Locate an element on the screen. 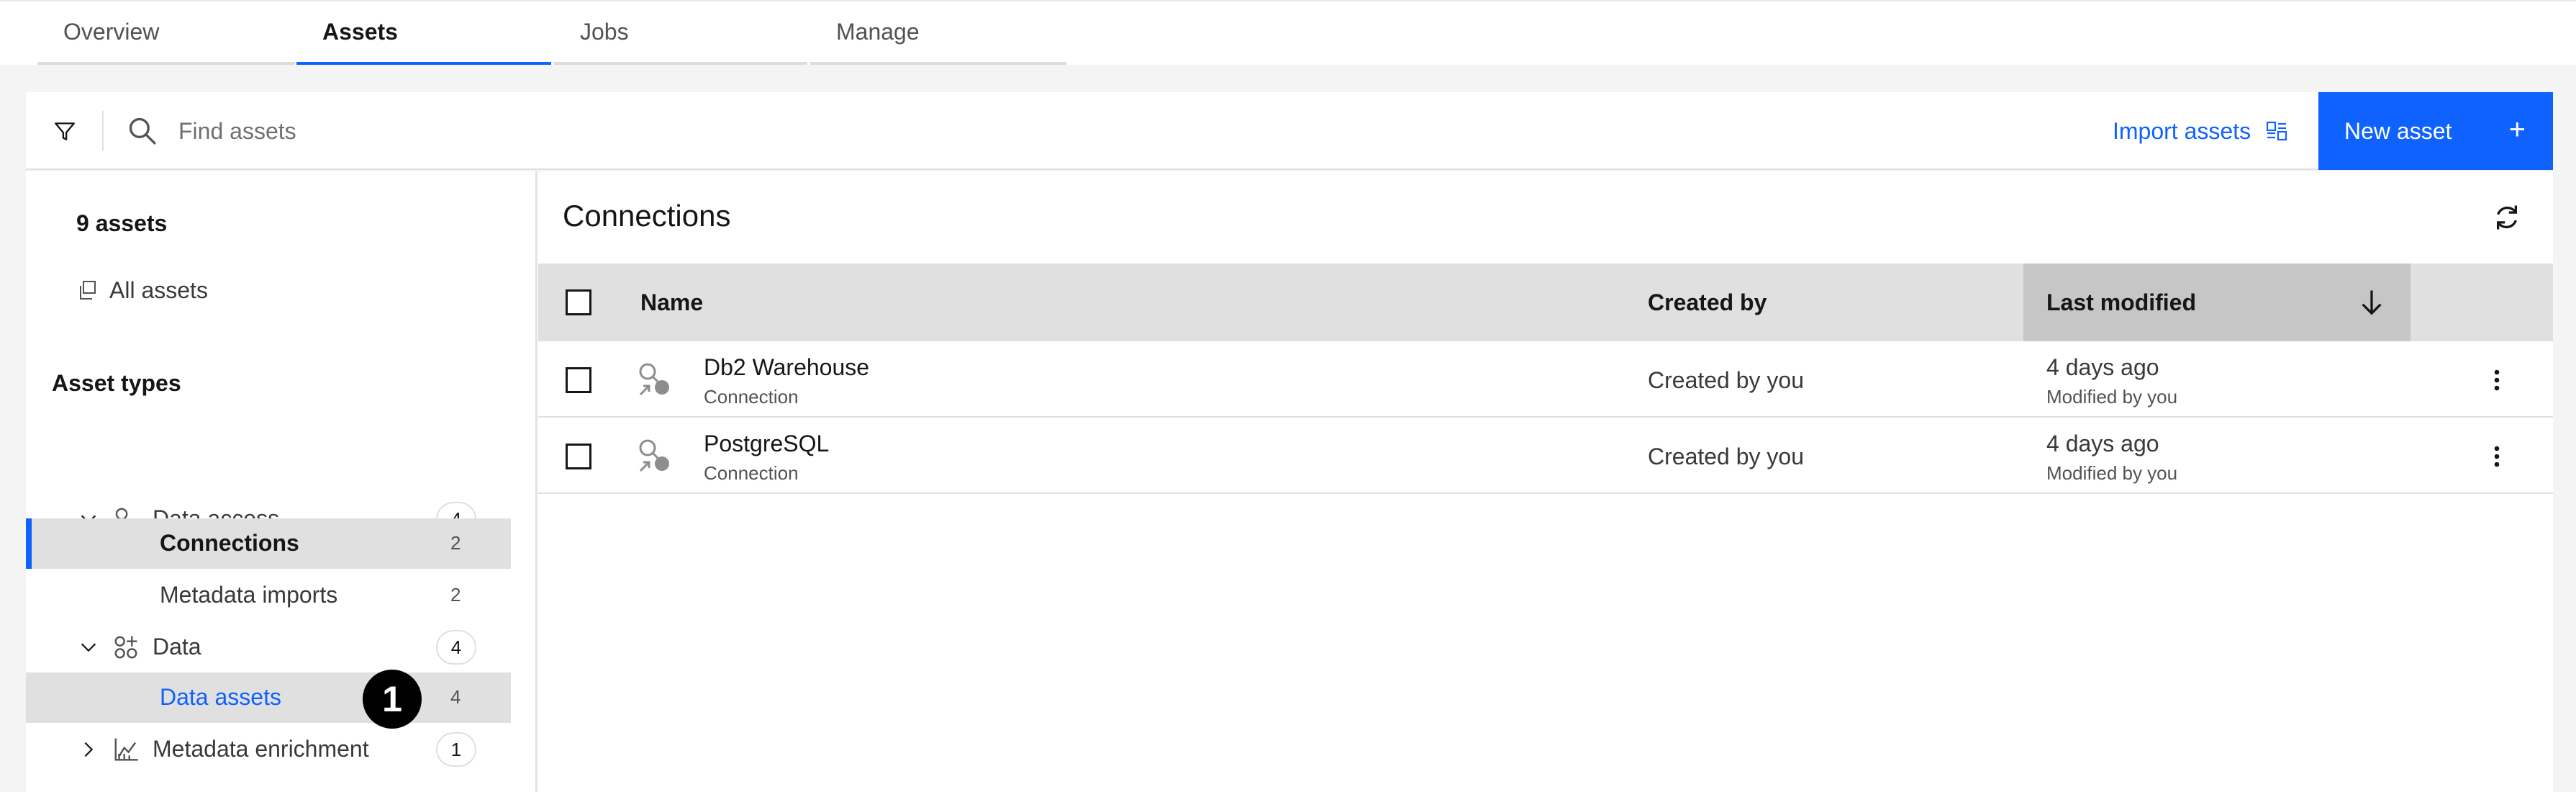 Image resolution: width=2576 pixels, height=792 pixels. step-callout-badge: 1 is located at coordinates (392, 699).